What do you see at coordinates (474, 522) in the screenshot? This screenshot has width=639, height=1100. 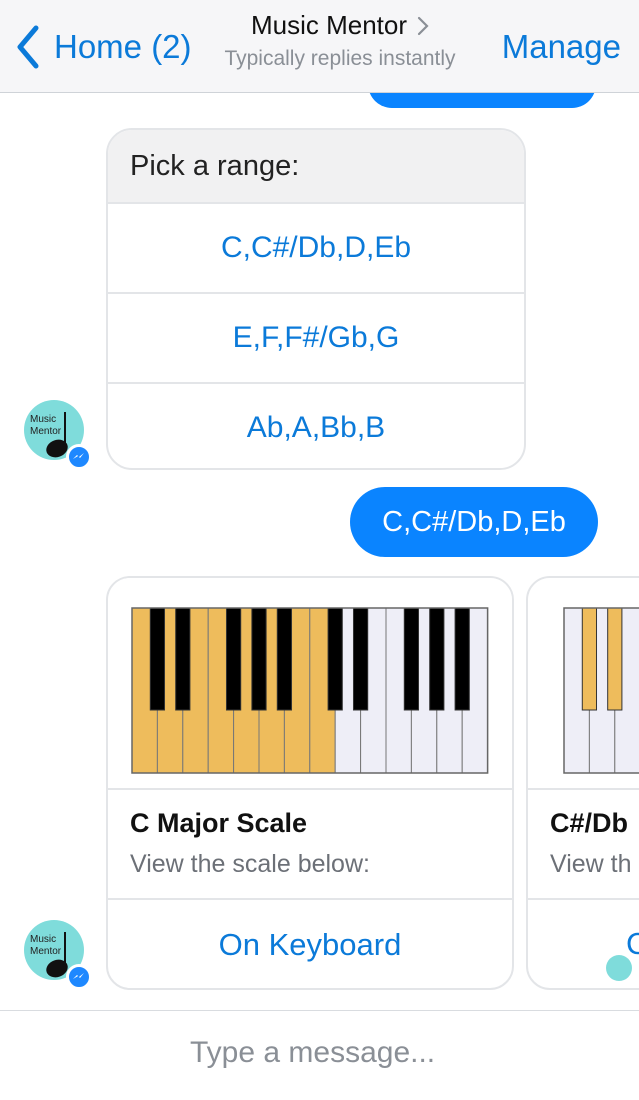 I see `outgoing-message: C,C#/Db,D,Eb` at bounding box center [474, 522].